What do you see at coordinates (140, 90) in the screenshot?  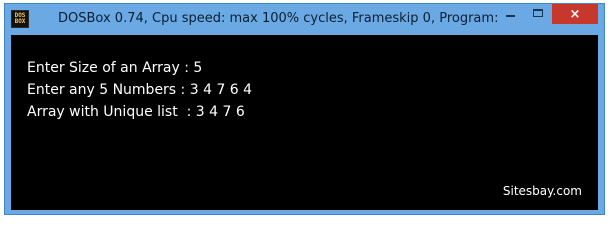 I see `console-line-numbers: Enter any 5 Numbers : 3 4 7 6 4` at bounding box center [140, 90].